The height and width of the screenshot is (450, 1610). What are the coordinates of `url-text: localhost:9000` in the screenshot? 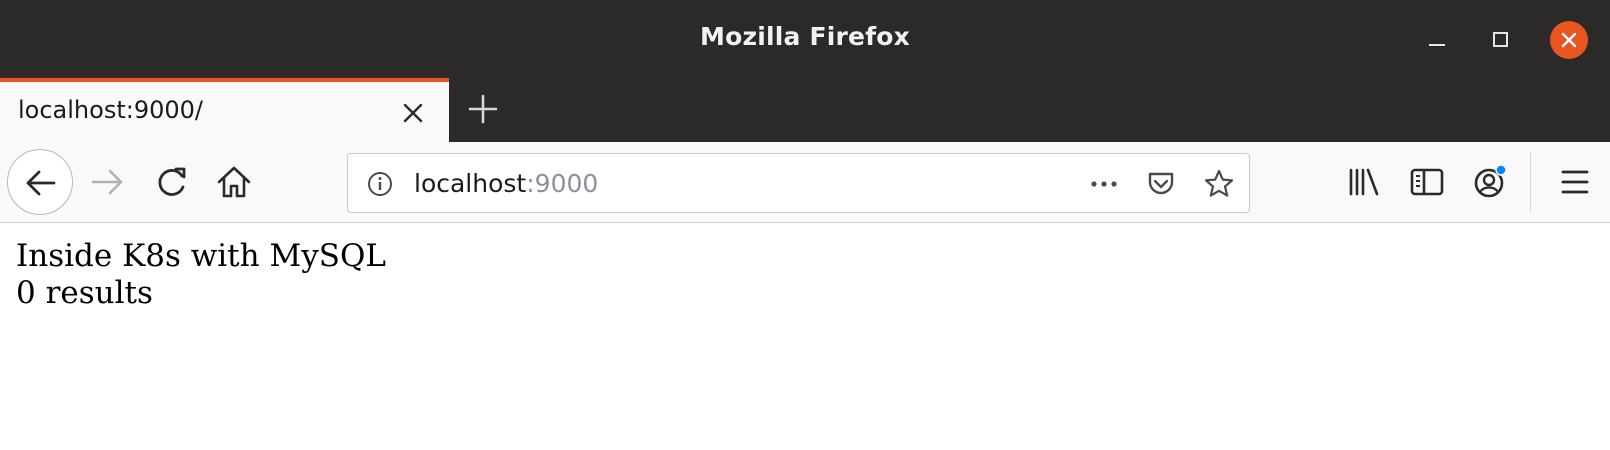 It's located at (506, 183).